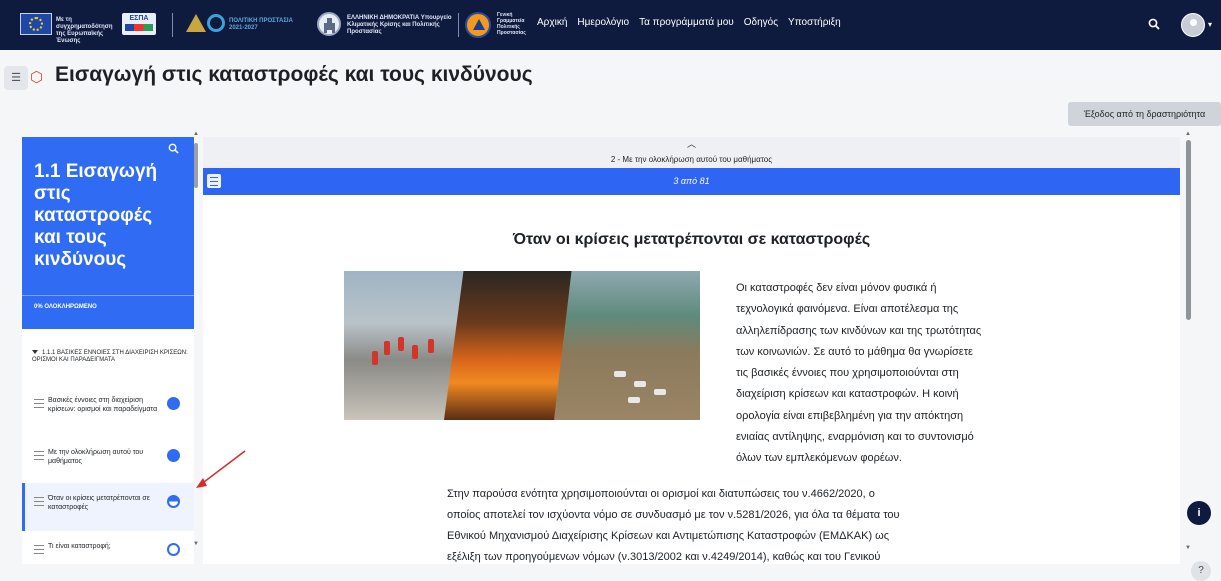  What do you see at coordinates (509, 345) in the screenshot?
I see `wildfire-photo` at bounding box center [509, 345].